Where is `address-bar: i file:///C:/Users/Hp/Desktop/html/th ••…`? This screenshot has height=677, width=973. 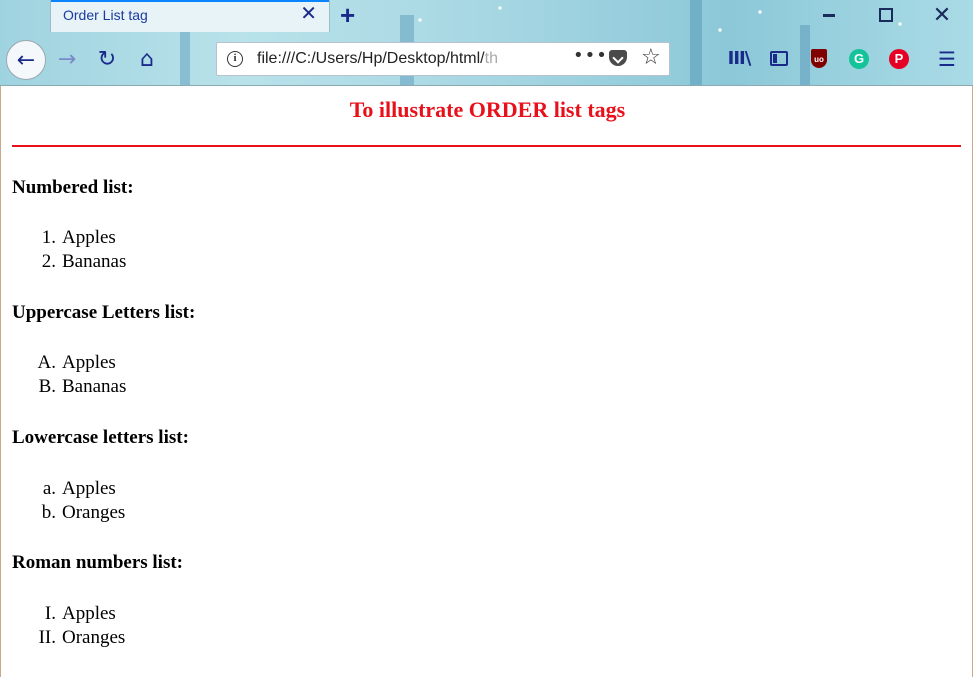 address-bar: i file:///C:/Users/Hp/Desktop/html/th ••… is located at coordinates (443, 59).